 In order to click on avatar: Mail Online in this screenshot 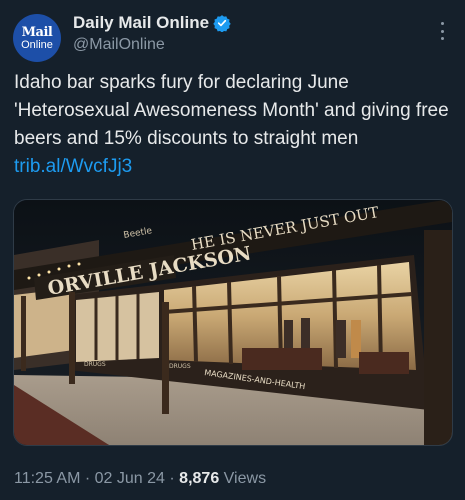, I will do `click(37, 38)`.